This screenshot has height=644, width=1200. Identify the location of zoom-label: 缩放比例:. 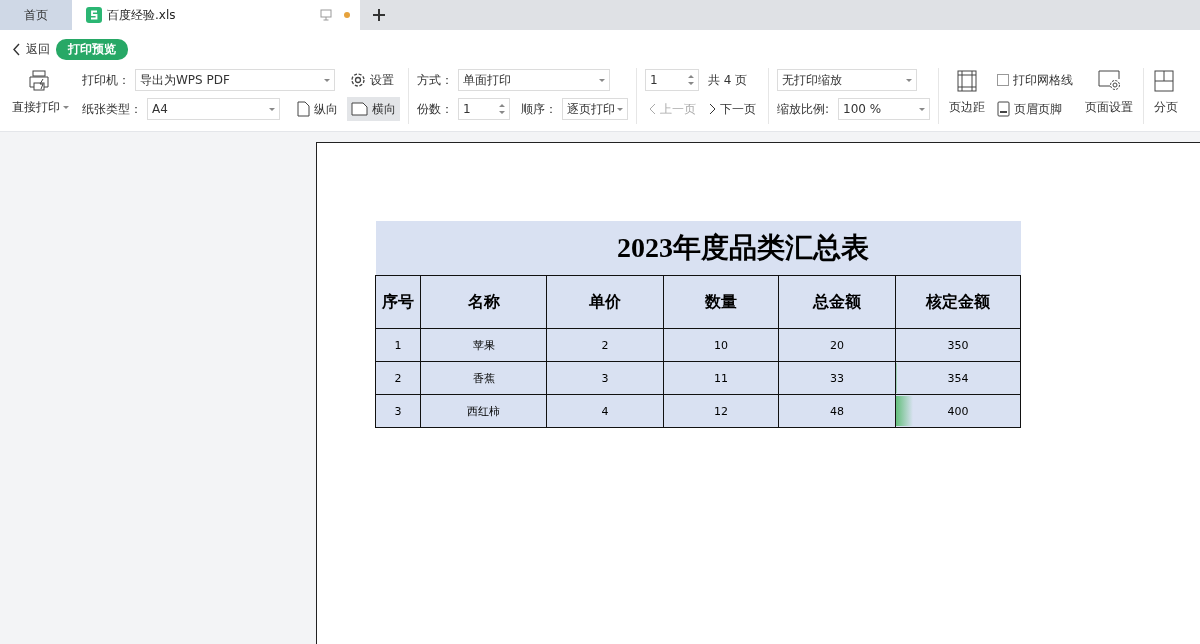
(803, 109).